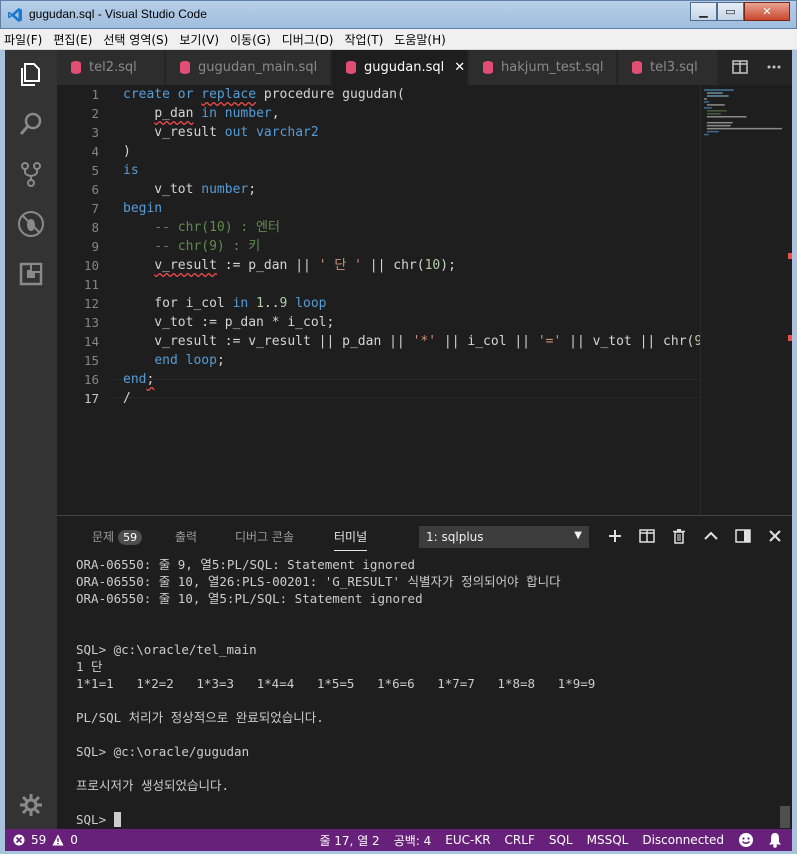 Image resolution: width=797 pixels, height=854 pixels. I want to click on line-number: 2, so click(95, 113).